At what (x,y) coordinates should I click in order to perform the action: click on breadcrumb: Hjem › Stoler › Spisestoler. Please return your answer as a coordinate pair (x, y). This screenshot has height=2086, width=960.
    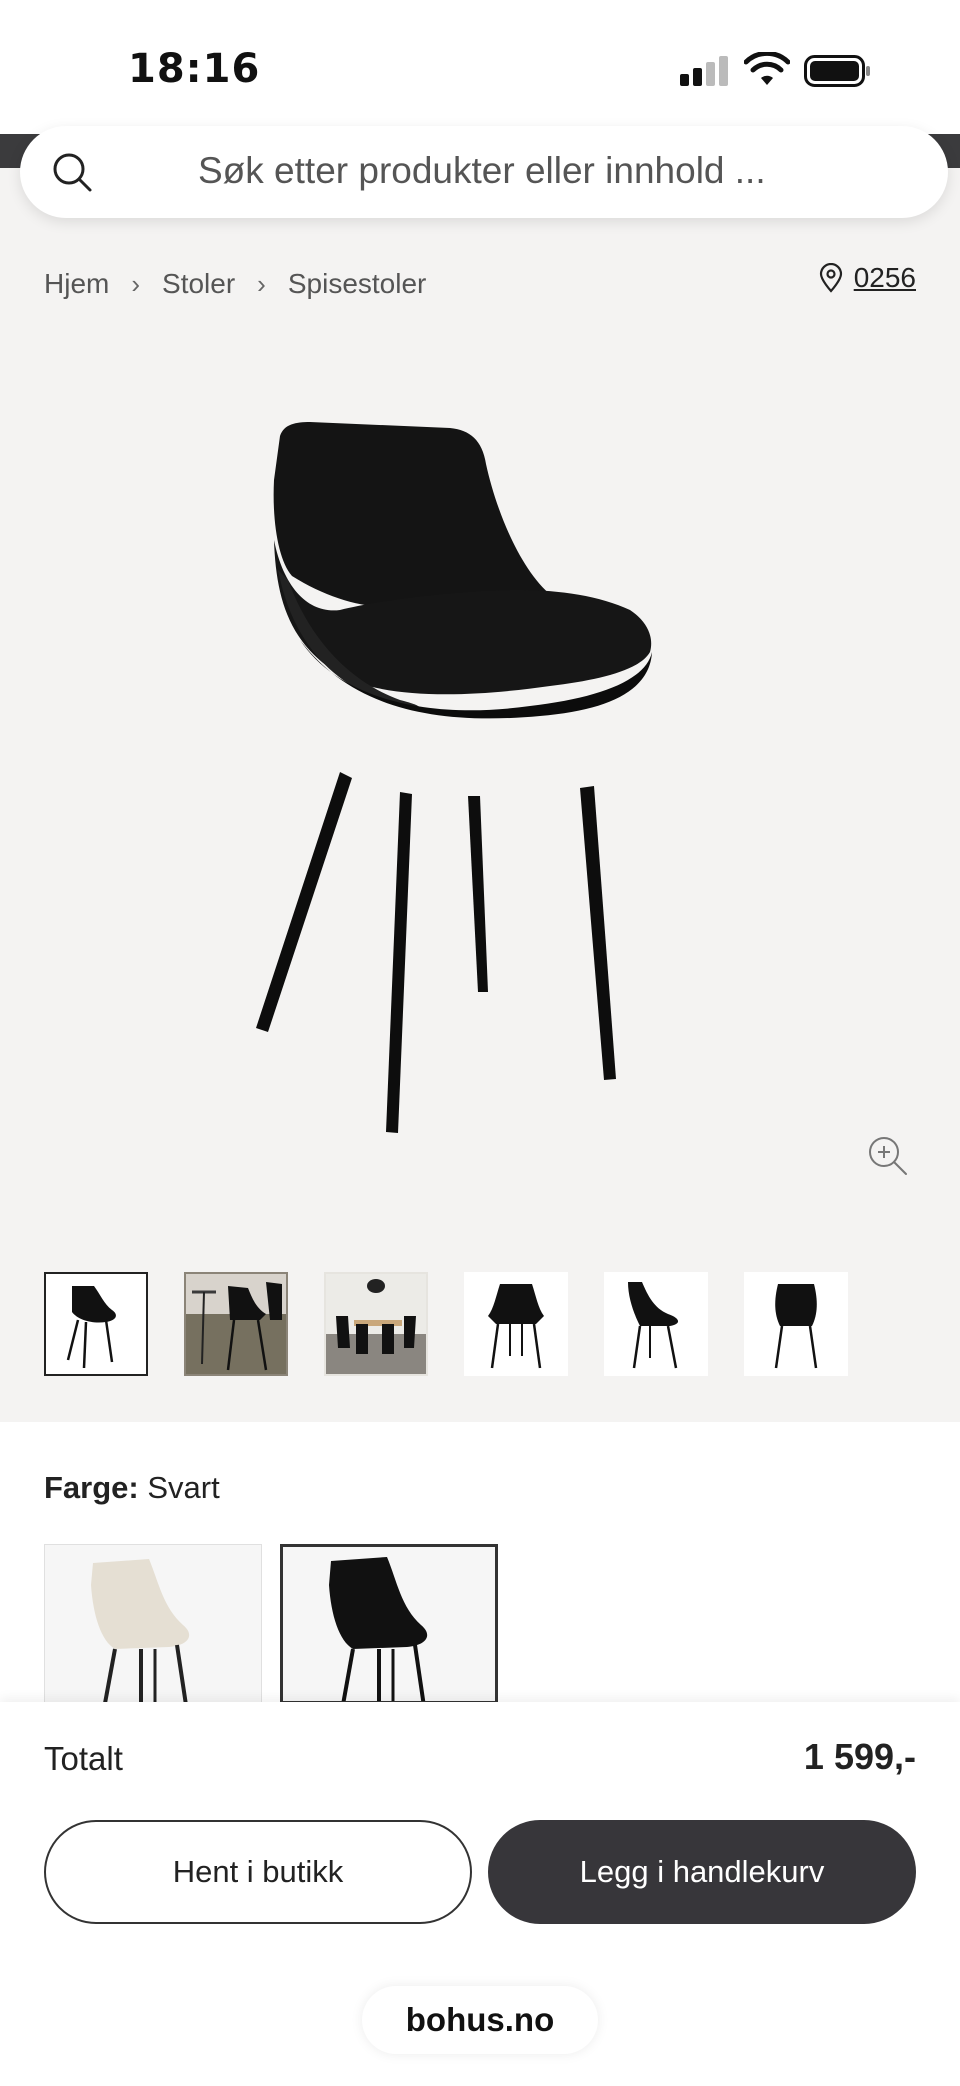
    Looking at the image, I should click on (235, 284).